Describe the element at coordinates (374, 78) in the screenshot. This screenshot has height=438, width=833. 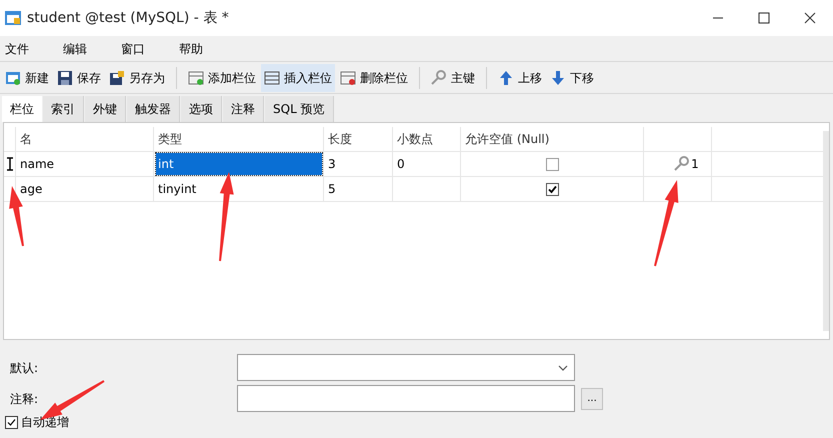
I see `toolbar-button: 删除栏位` at that location.